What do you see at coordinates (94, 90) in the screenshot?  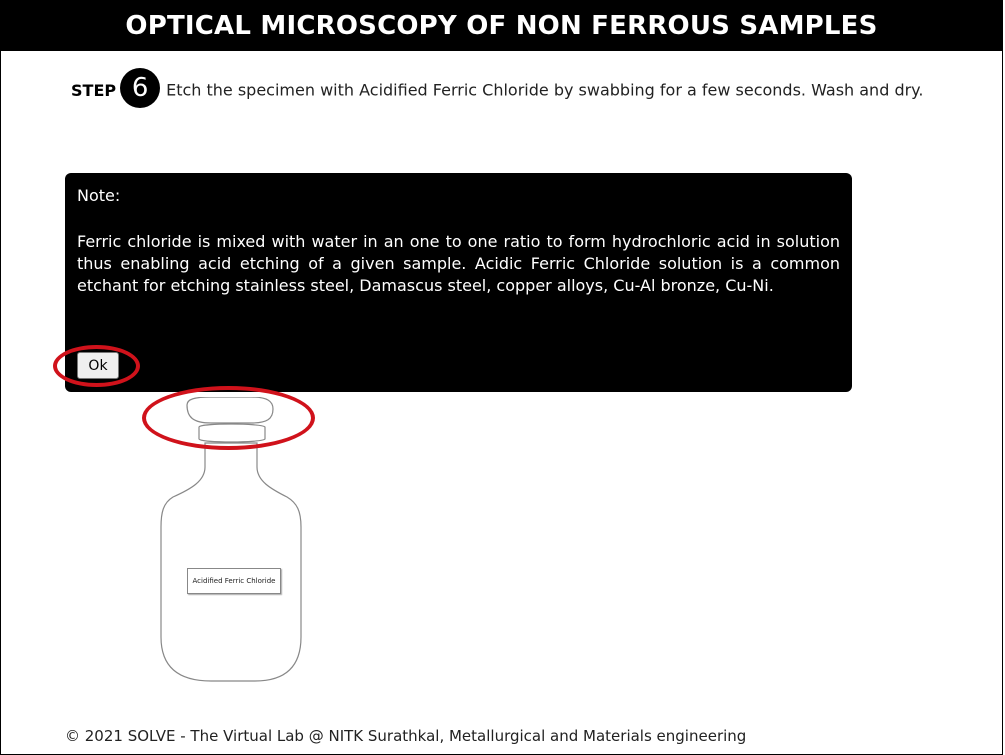 I see `step-label: STEP` at bounding box center [94, 90].